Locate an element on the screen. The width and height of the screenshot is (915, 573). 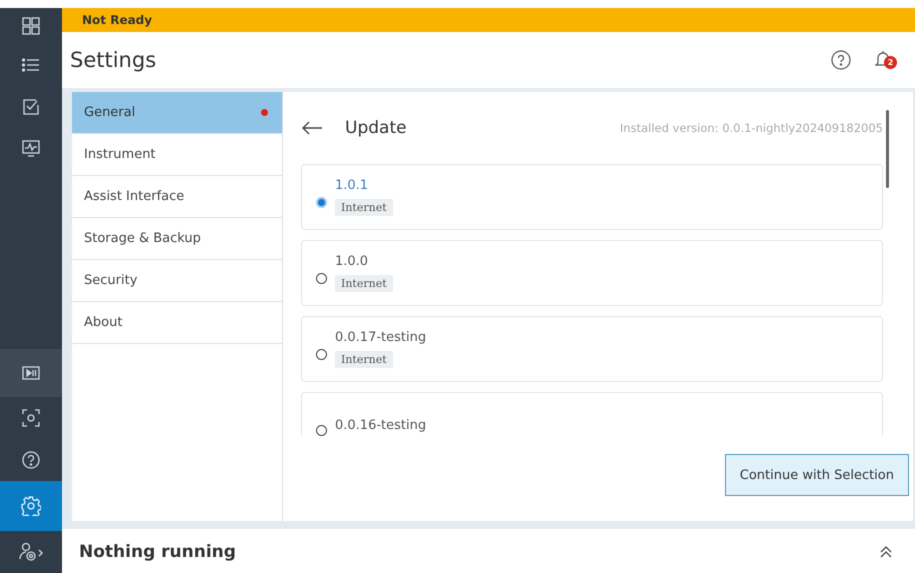
checklist-icon is located at coordinates (31, 107).